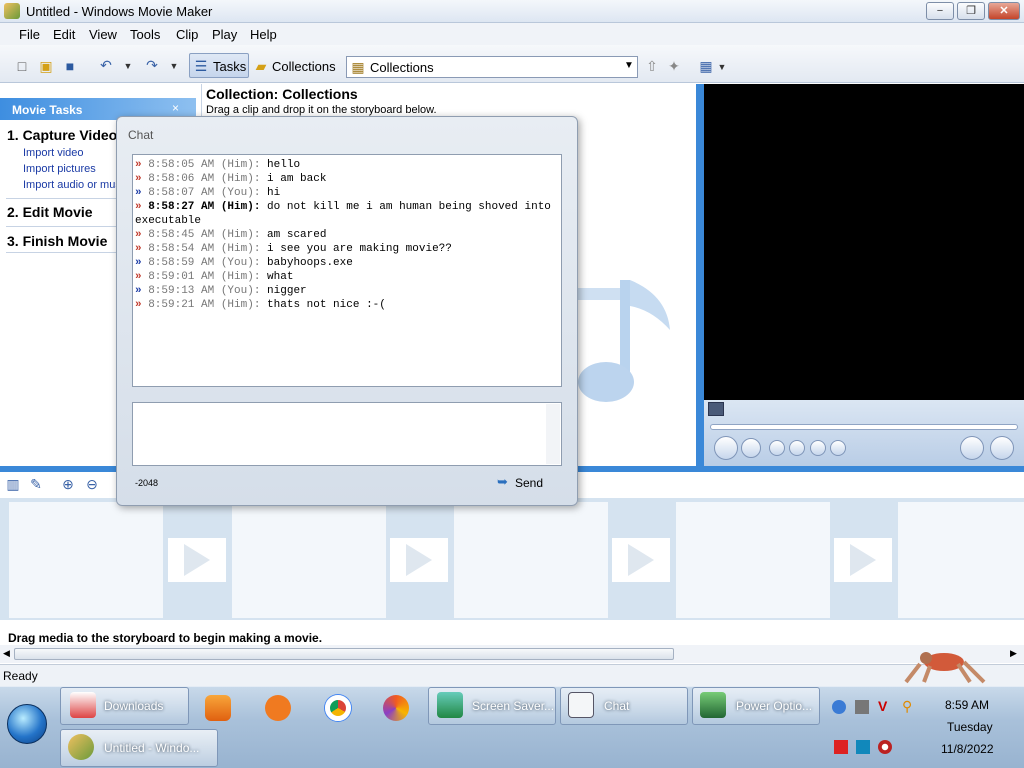 The height and width of the screenshot is (768, 1024). What do you see at coordinates (47, 110) in the screenshot?
I see `movie-tasks-title: Movie Tasks` at bounding box center [47, 110].